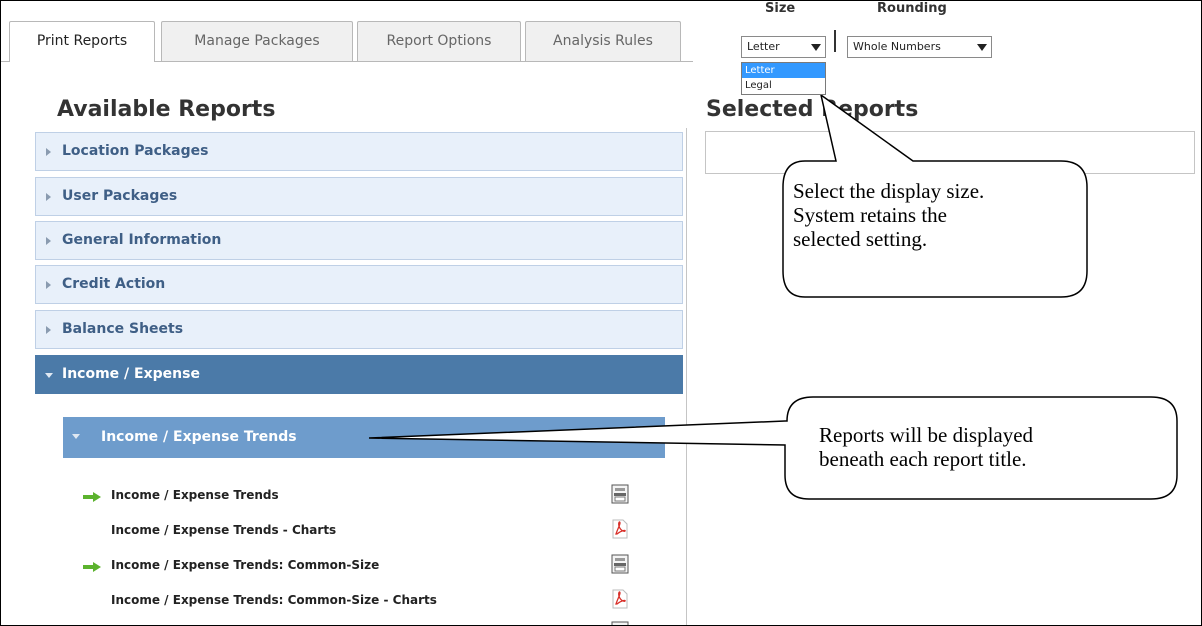 This screenshot has height=626, width=1202. I want to click on report-title: Income / Expense Trends, so click(195, 495).